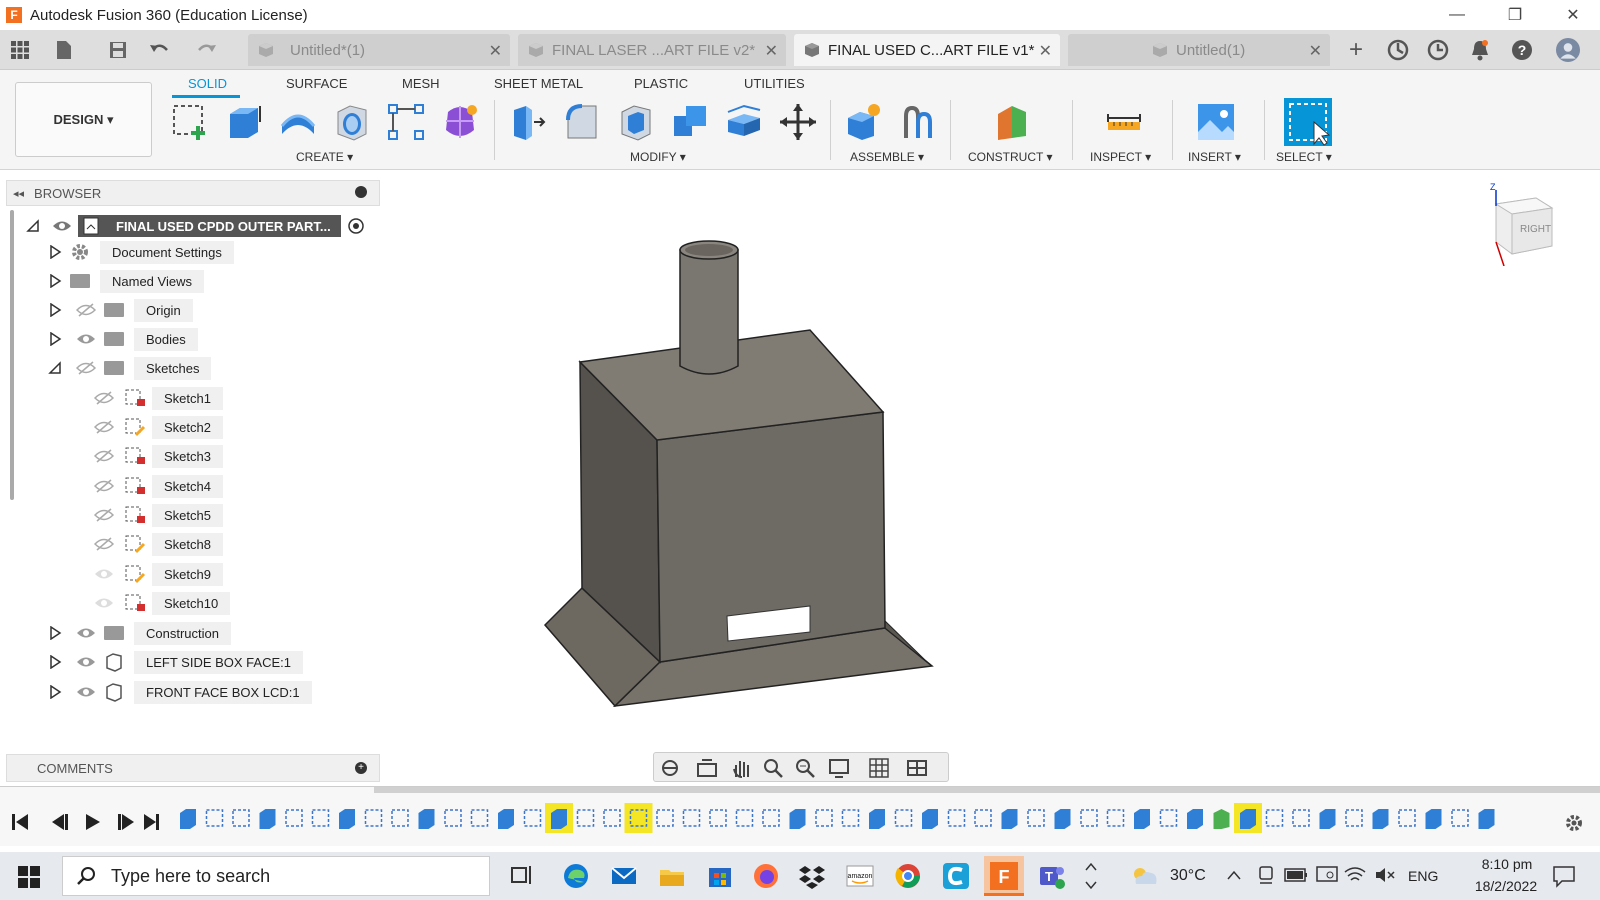 The image size is (1600, 900). What do you see at coordinates (624, 876) in the screenshot?
I see `mail-icon` at bounding box center [624, 876].